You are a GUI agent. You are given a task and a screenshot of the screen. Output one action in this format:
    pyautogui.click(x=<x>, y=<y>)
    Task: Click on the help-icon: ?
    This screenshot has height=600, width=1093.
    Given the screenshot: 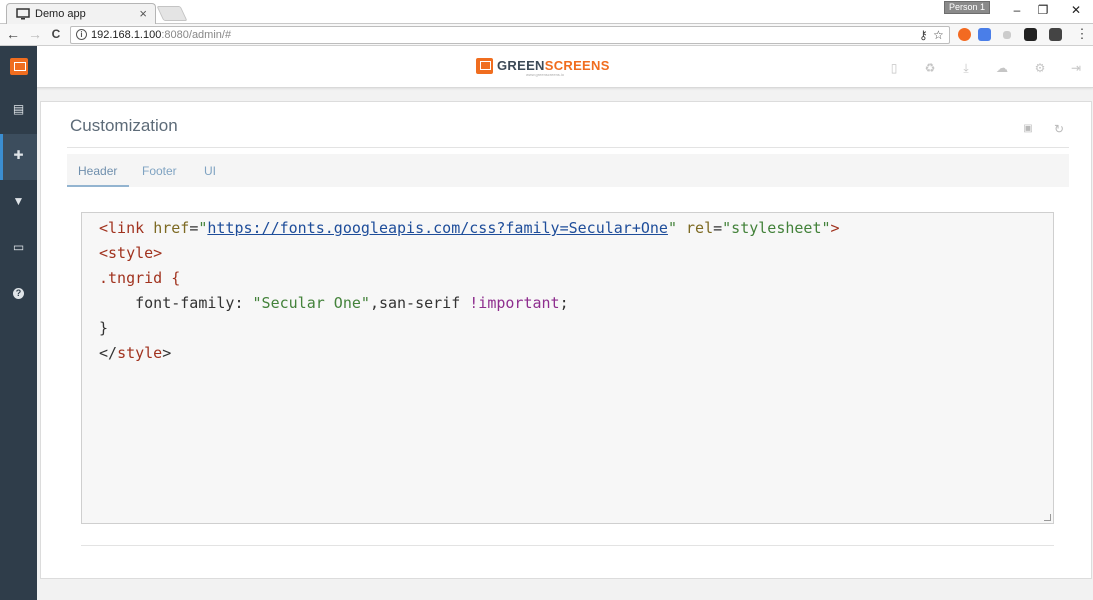 What is the action you would take?
    pyautogui.click(x=18, y=293)
    